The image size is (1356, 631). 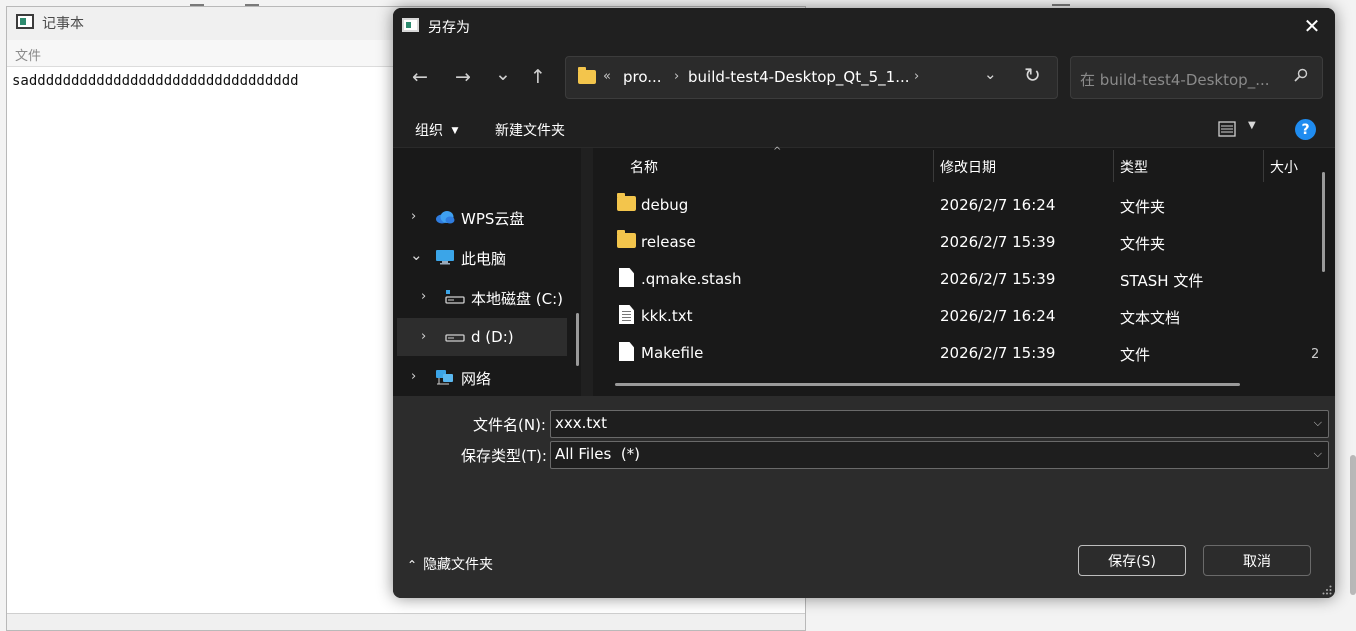 What do you see at coordinates (1327, 590) in the screenshot?
I see `resize-grip-icon` at bounding box center [1327, 590].